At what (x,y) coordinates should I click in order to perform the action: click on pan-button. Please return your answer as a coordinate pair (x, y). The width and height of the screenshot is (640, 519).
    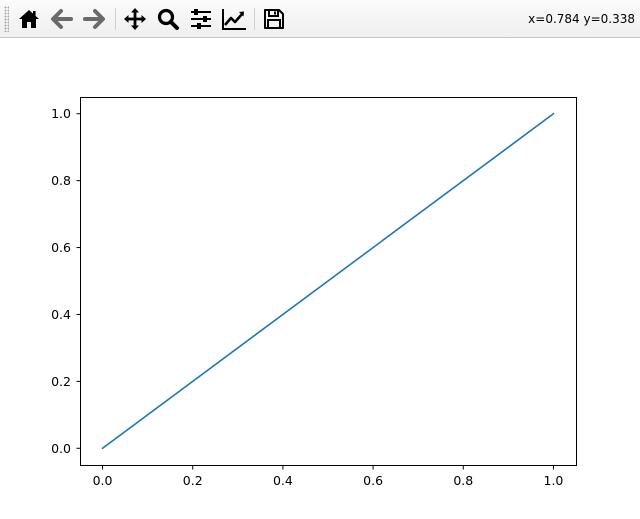
    Looking at the image, I should click on (135, 19).